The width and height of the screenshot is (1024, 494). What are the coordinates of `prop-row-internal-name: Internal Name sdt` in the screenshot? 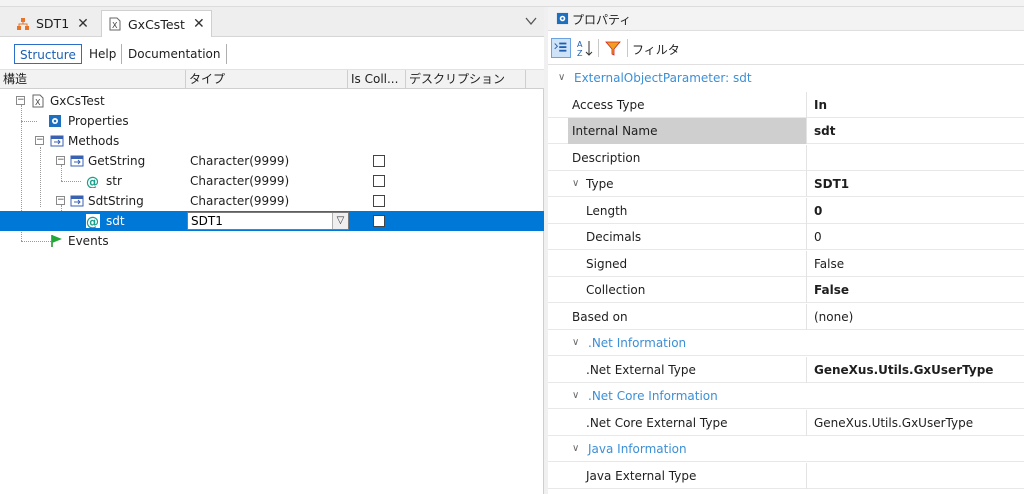 It's located at (786, 131).